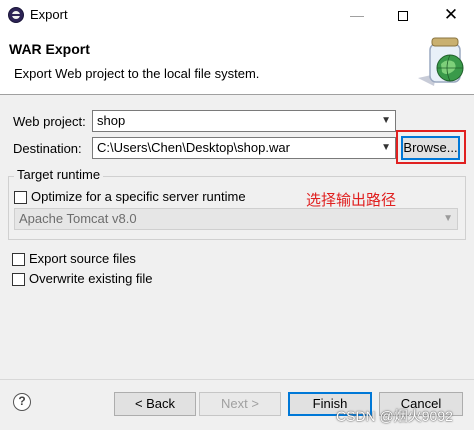 This screenshot has width=474, height=430. Describe the element at coordinates (138, 196) in the screenshot. I see `optimize-label: Optimize for a specific server runtime` at that location.